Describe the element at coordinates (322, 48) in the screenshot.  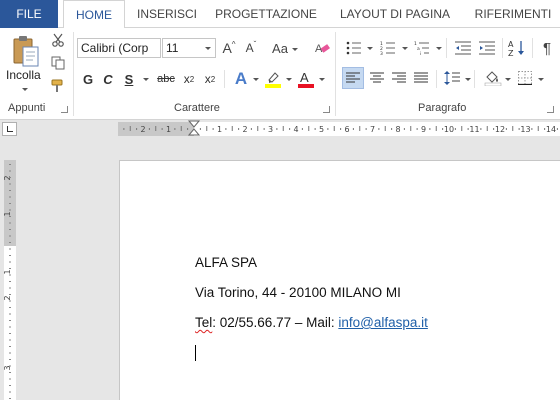
I see `clear-formatting-button: A` at that location.